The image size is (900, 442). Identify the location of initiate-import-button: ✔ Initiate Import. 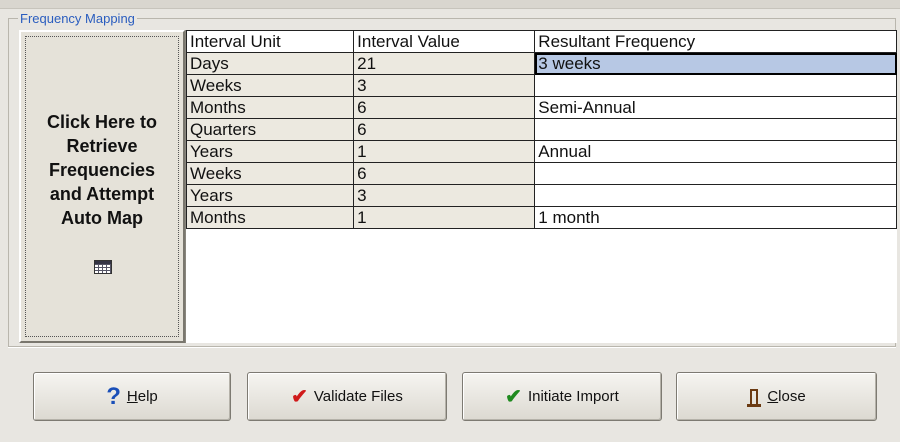
(562, 396).